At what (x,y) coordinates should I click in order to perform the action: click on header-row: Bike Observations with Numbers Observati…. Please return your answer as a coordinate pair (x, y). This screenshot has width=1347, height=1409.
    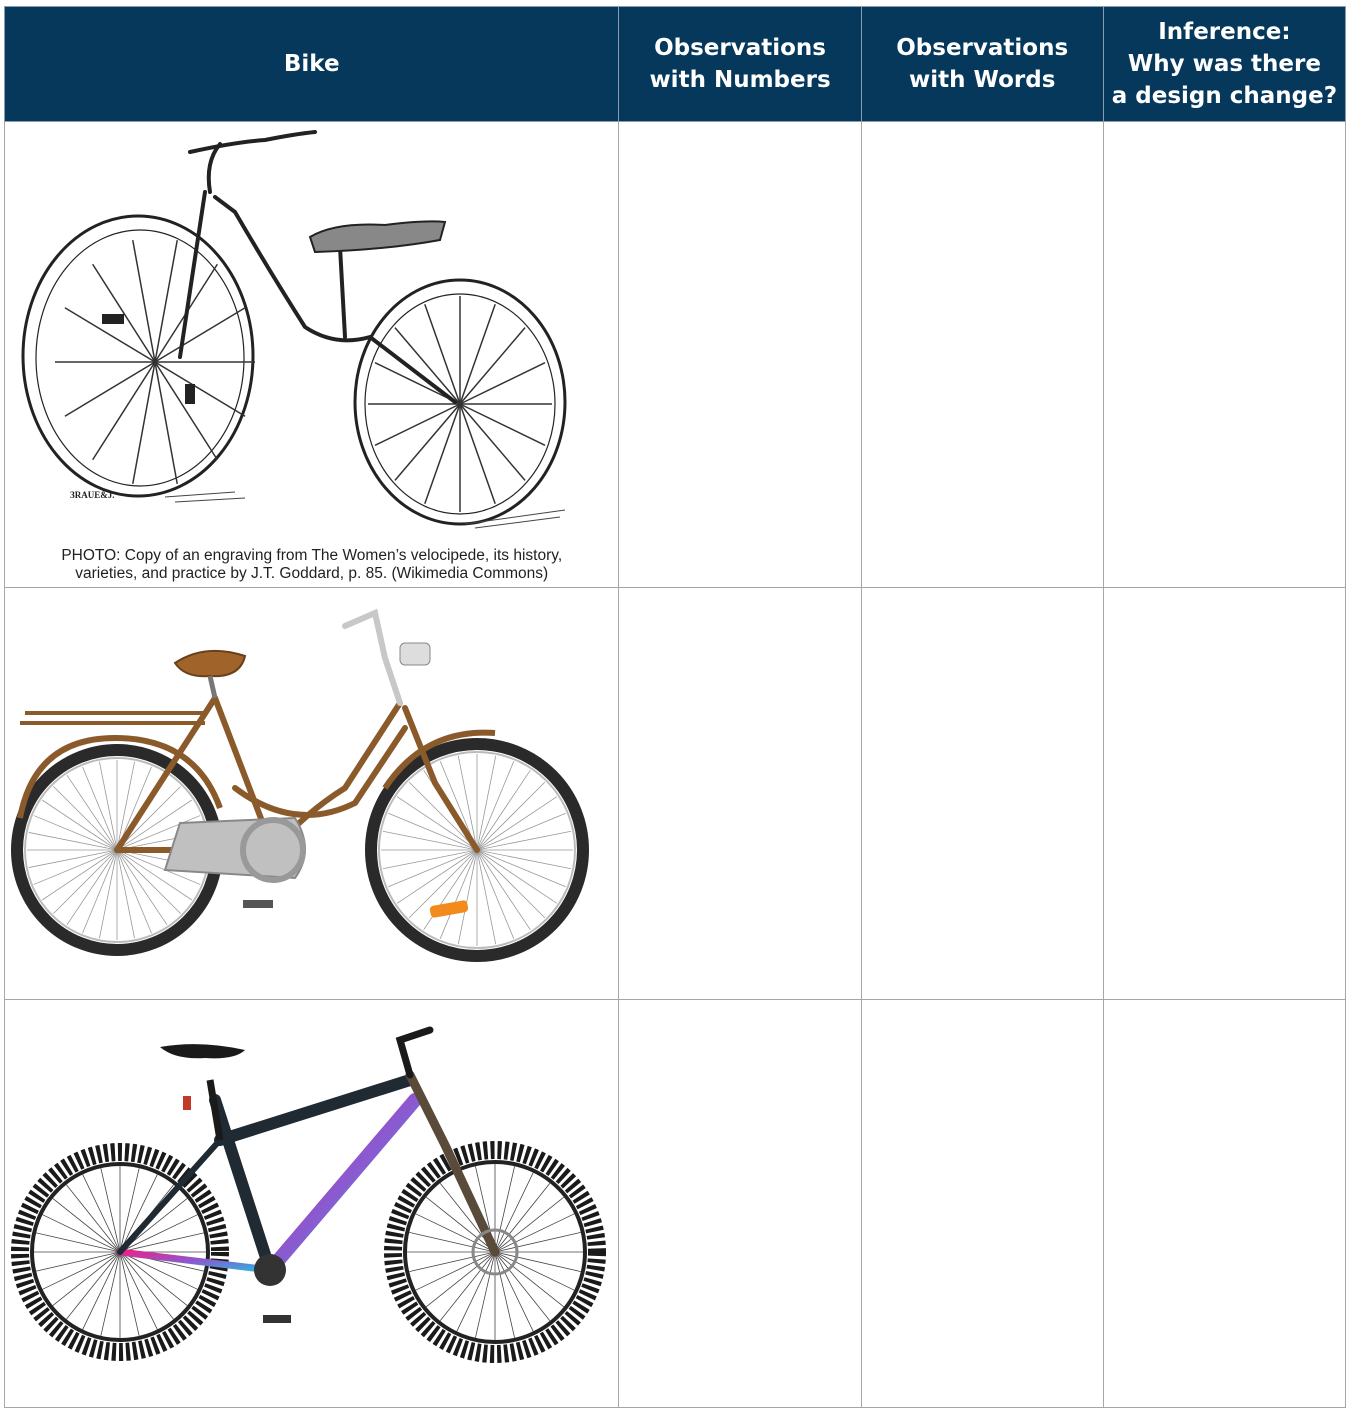
    Looking at the image, I should click on (675, 64).